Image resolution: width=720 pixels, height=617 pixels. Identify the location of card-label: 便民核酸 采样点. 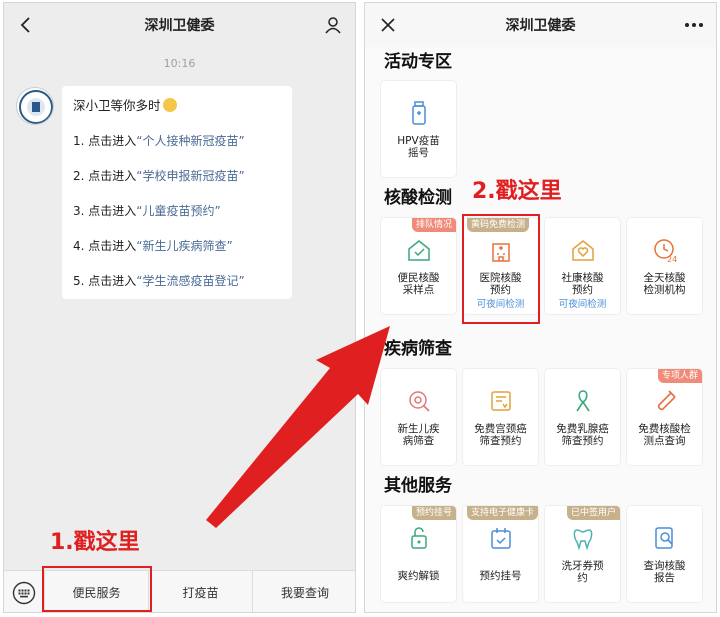
(418, 284).